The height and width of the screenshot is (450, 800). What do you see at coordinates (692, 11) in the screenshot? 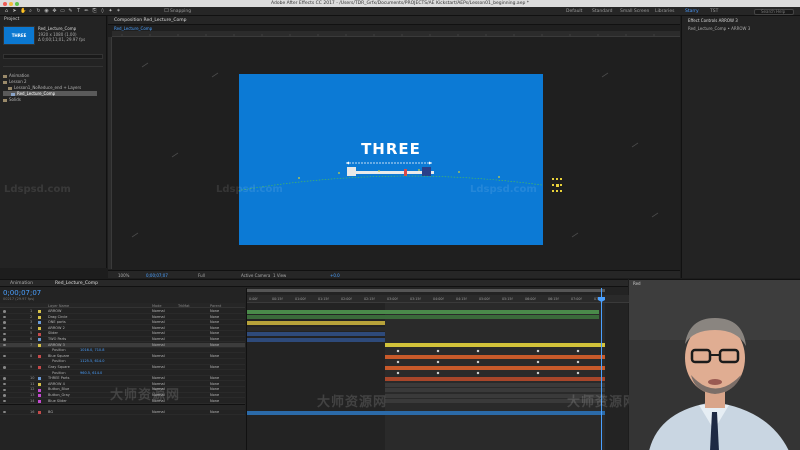
I see `workspace-starry: Starry` at bounding box center [692, 11].